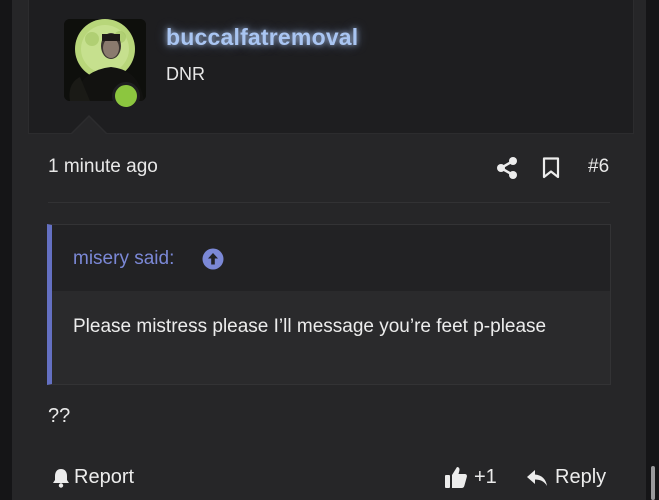 Image resolution: width=659 pixels, height=500 pixels. Describe the element at coordinates (331, 258) in the screenshot. I see `quote-header: misery said:` at that location.